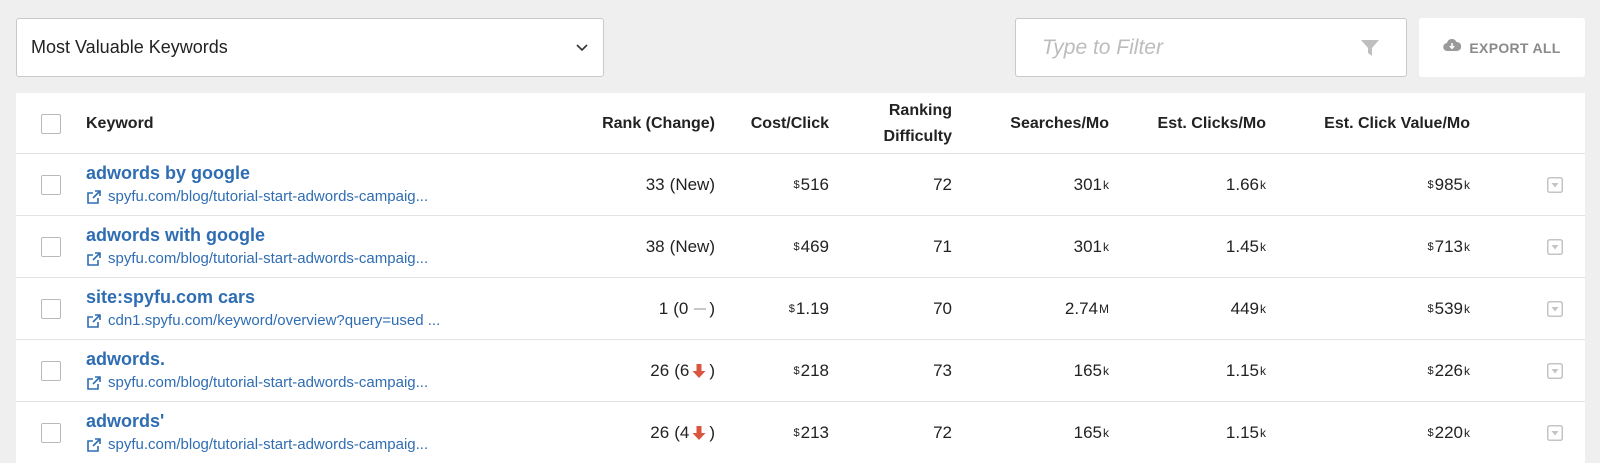 The image size is (1600, 463). I want to click on filter-box, so click(1211, 47).